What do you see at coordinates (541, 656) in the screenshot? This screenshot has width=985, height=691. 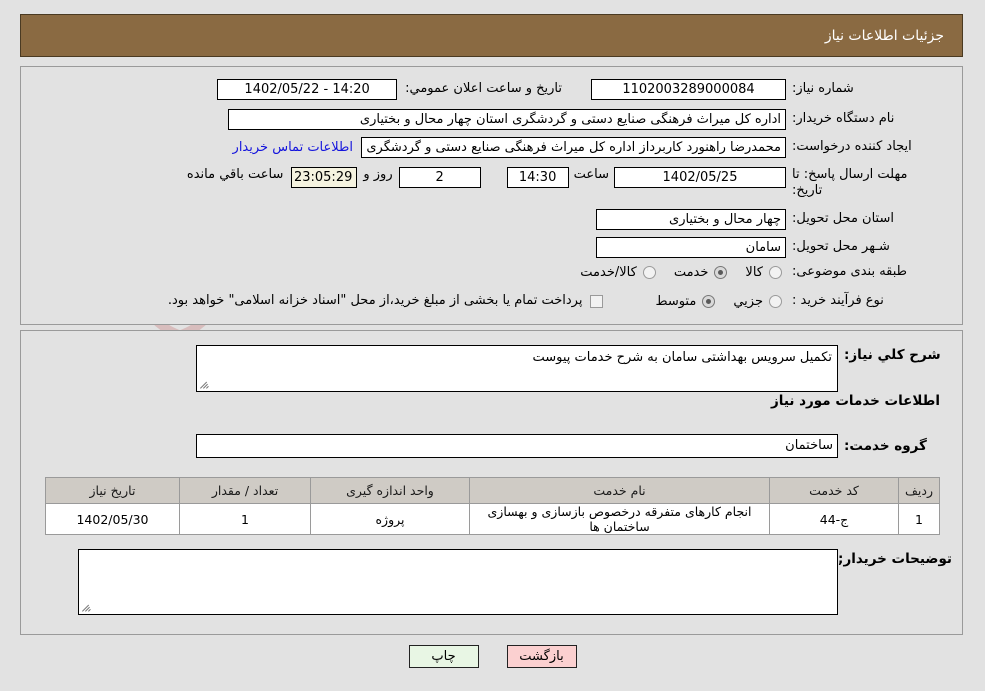 I see `back-button: بازگشت` at bounding box center [541, 656].